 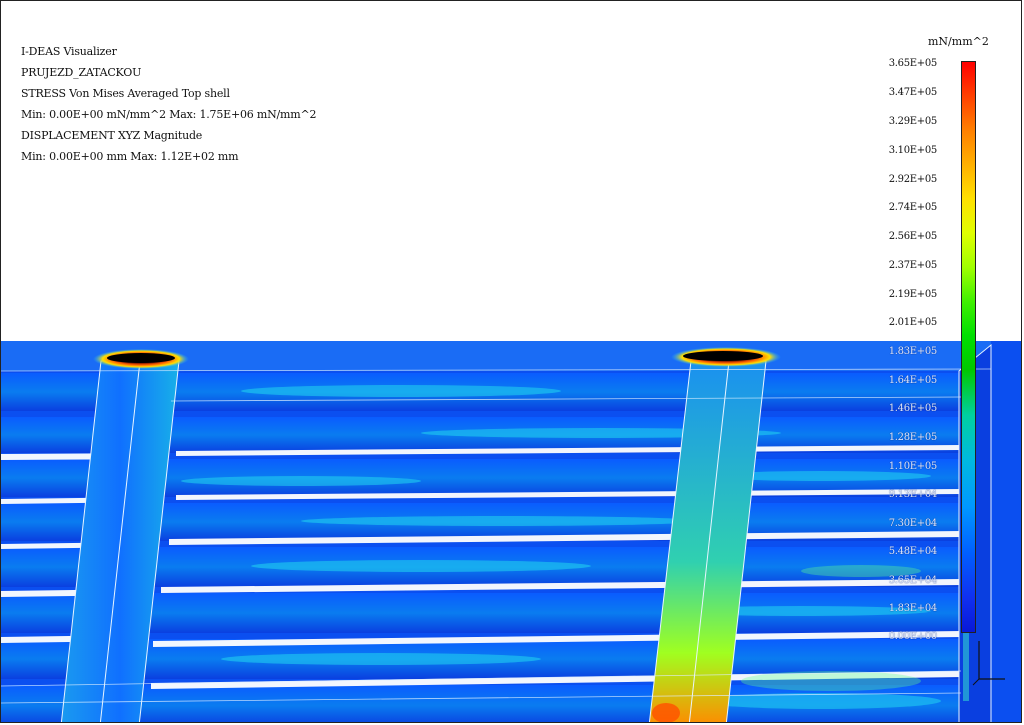 What do you see at coordinates (69, 51) in the screenshot?
I see `app-title: I-DEAS Visualizer` at bounding box center [69, 51].